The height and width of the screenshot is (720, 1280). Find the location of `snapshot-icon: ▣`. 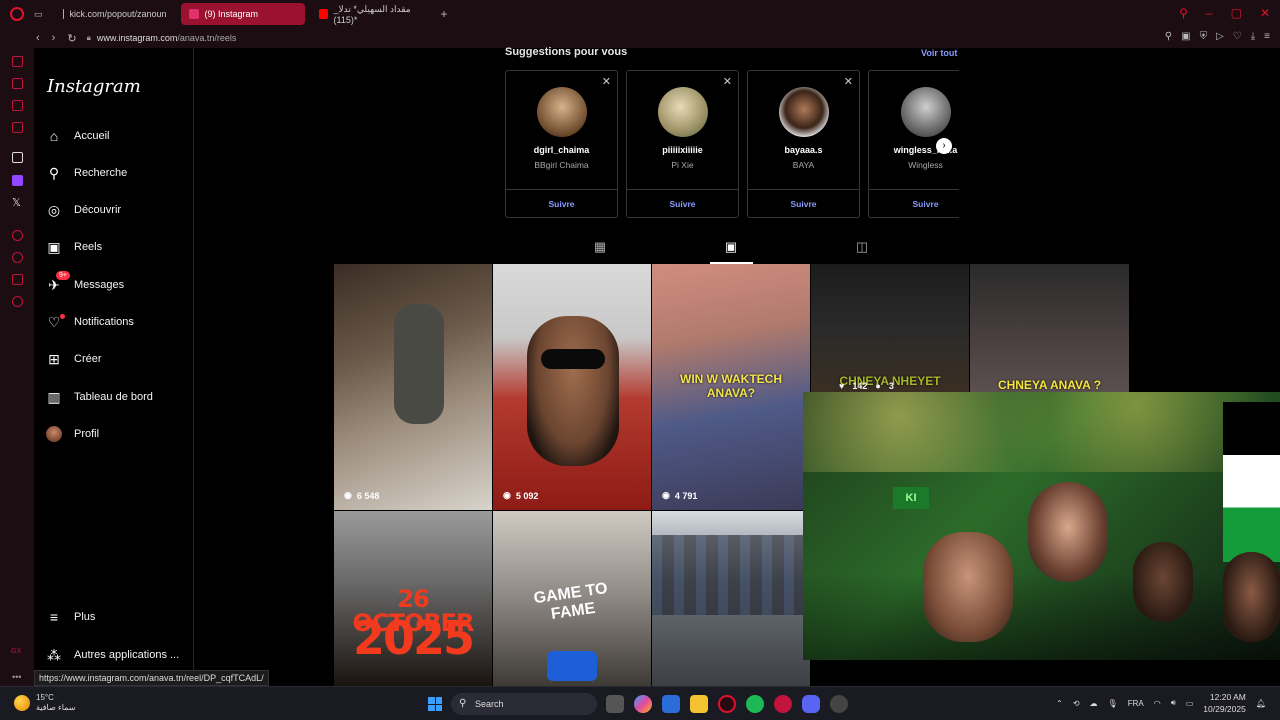

snapshot-icon: ▣ is located at coordinates (1185, 36).